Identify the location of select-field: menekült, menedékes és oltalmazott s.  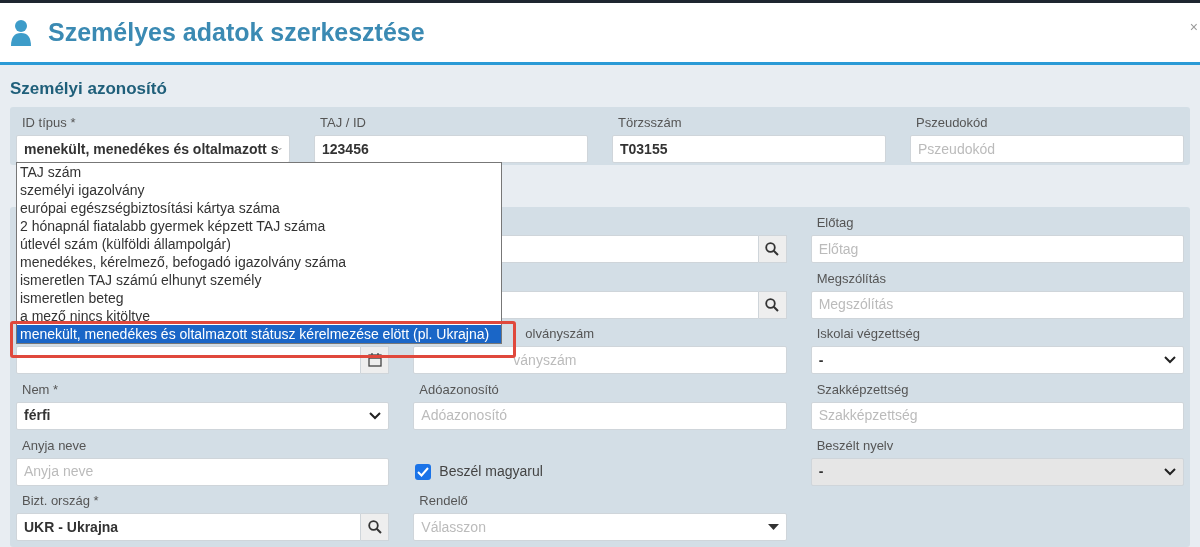
(153, 149).